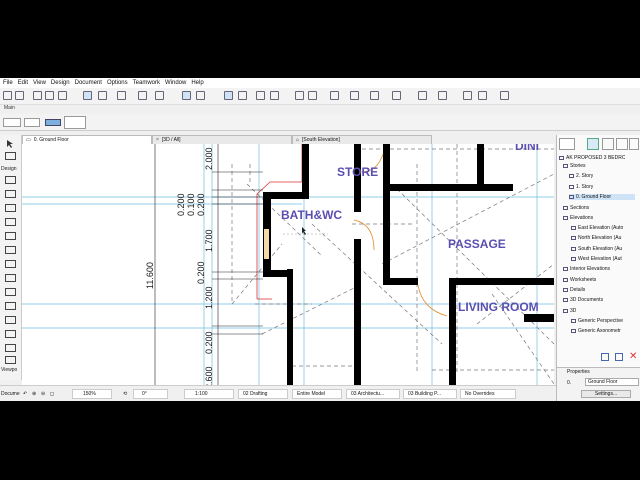 The image size is (640, 480). Describe the element at coordinates (583, 300) in the screenshot. I see `tree-3d-documents: 3D Documents` at that location.